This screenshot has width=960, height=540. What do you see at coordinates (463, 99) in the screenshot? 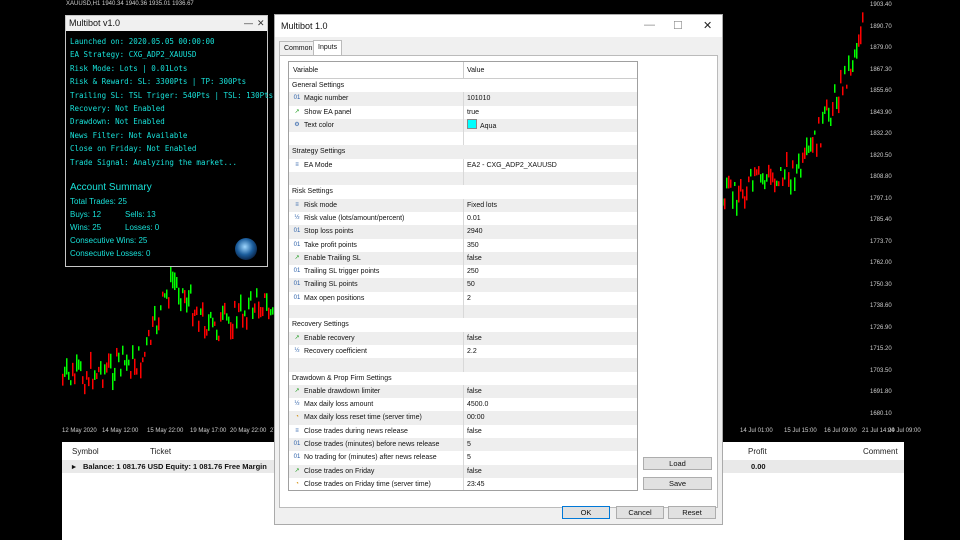
I see `input-param-row: 01 Magic number 101010` at bounding box center [463, 99].